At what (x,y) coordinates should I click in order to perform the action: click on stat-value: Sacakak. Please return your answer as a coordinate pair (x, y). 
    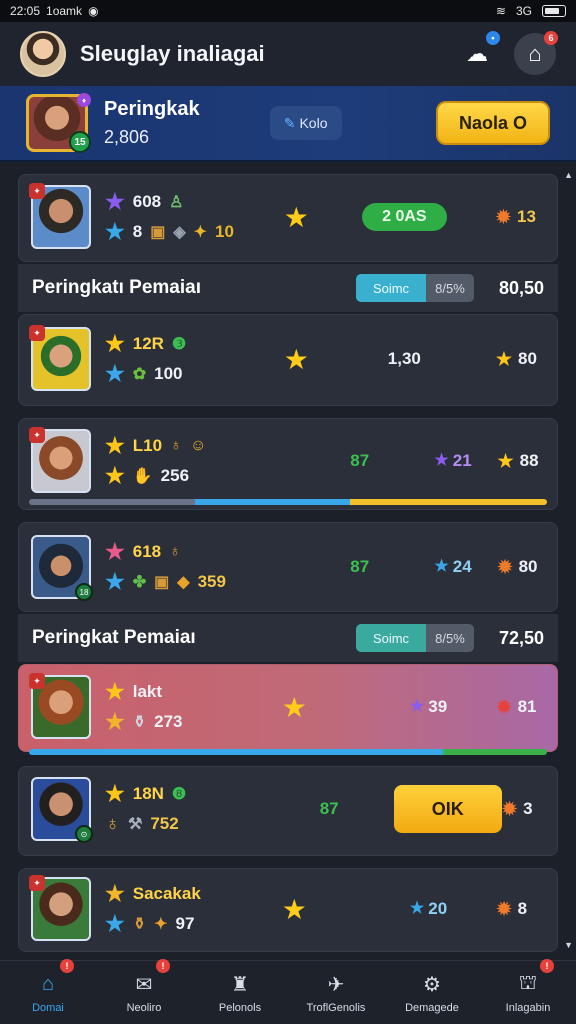
    Looking at the image, I should click on (166, 893).